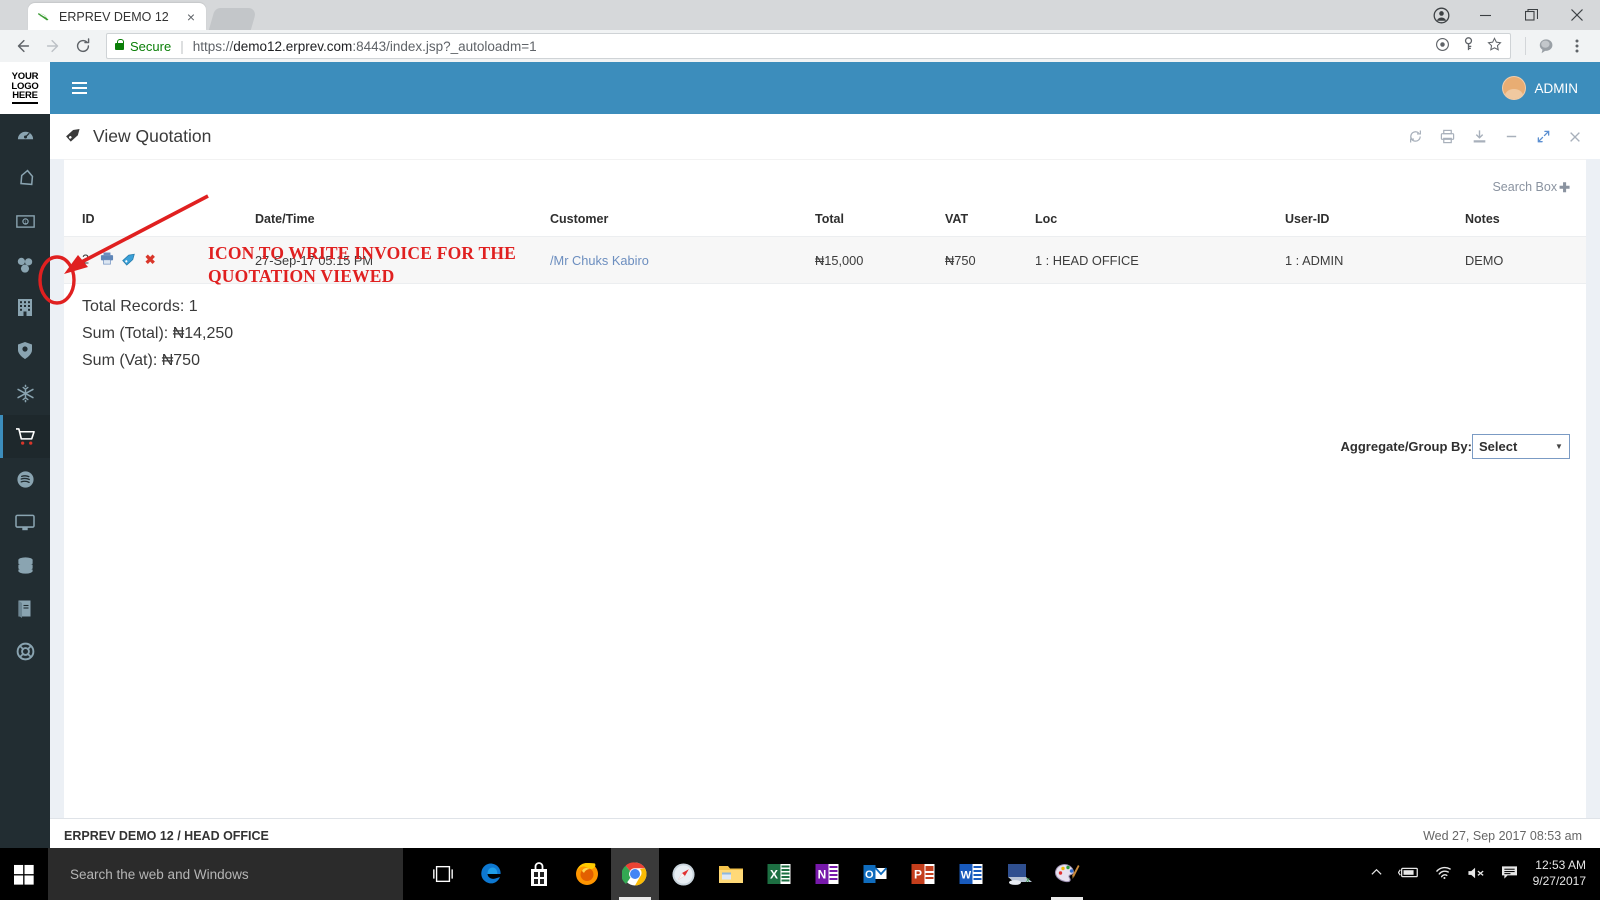  Describe the element at coordinates (25, 393) in the screenshot. I see `sidebar-item-assets` at that location.